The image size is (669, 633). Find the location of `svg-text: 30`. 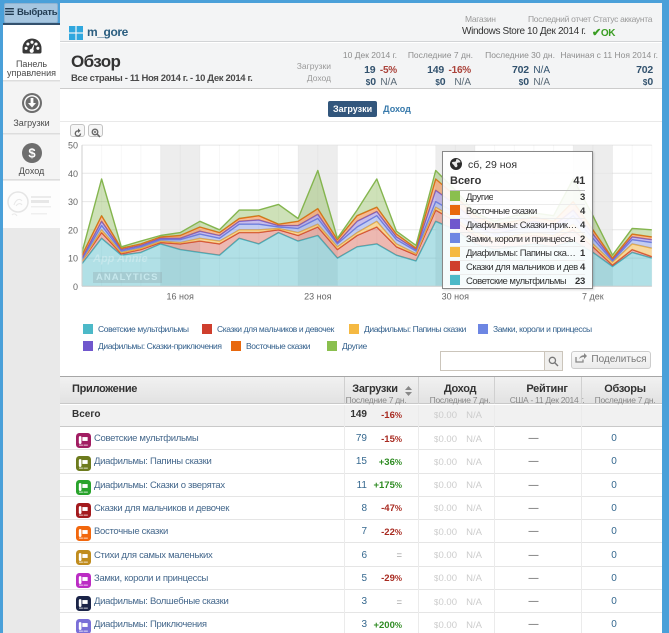

svg-text: 30 is located at coordinates (73, 202).